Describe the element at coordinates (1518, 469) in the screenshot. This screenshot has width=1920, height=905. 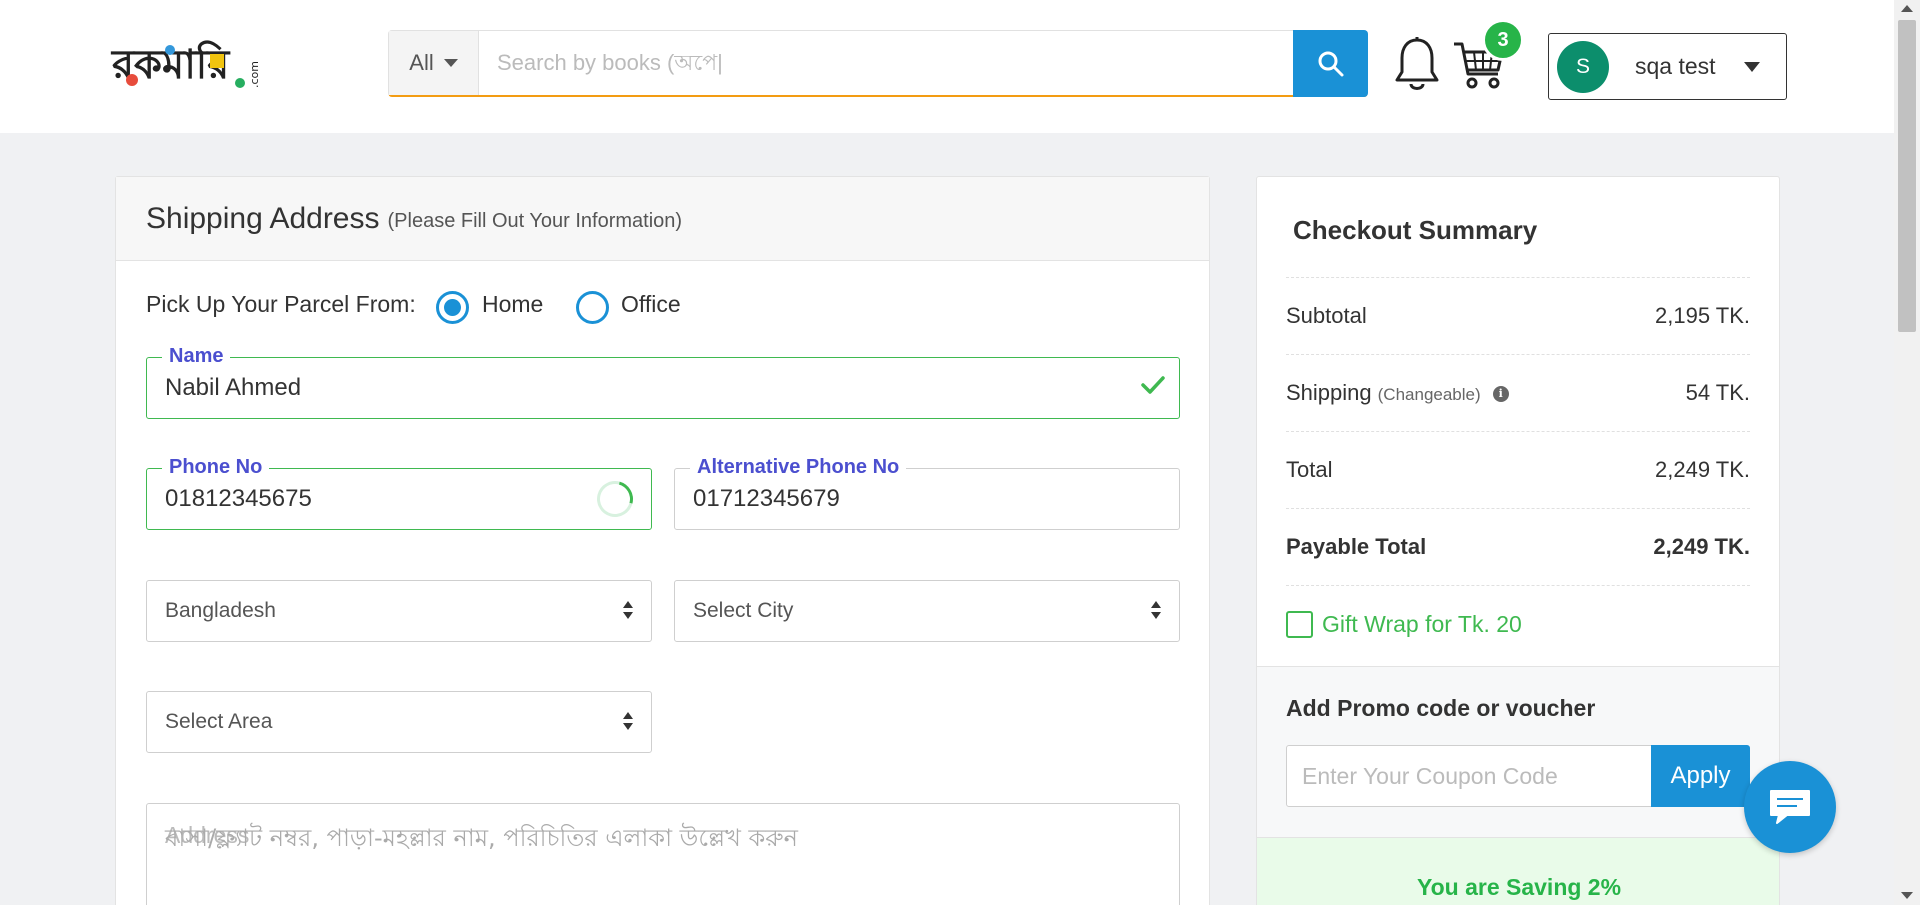
I see `summary-row-total: Total 2,249 TK.` at that location.